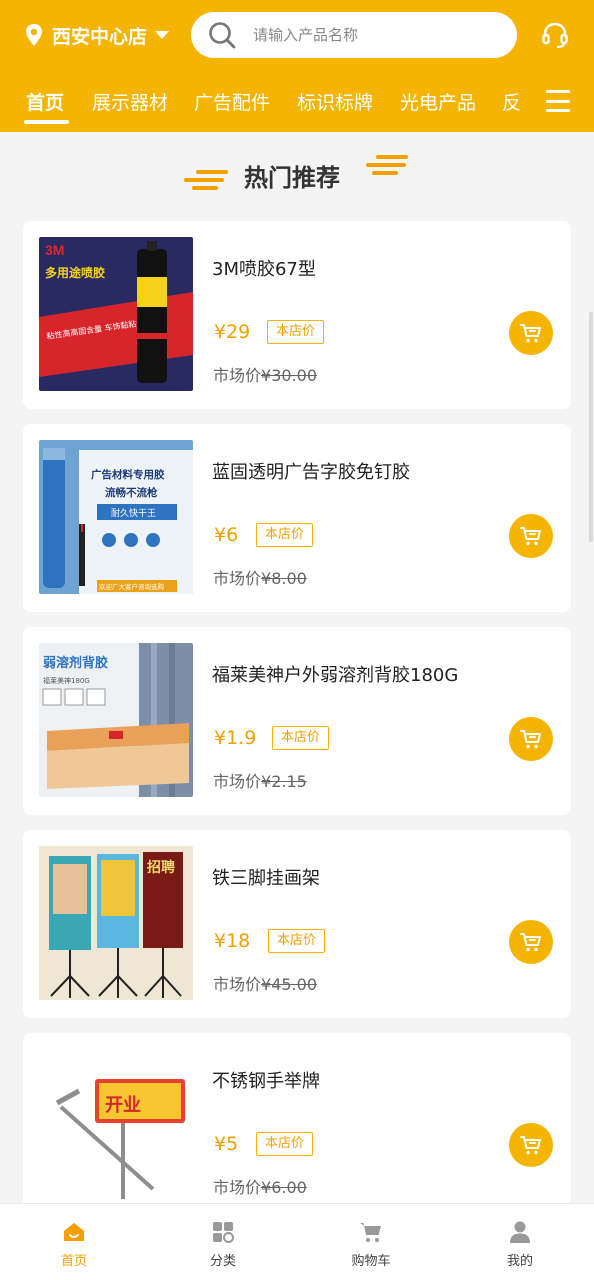  What do you see at coordinates (284, 1187) in the screenshot?
I see `market-price-value: ¥6.00` at bounding box center [284, 1187].